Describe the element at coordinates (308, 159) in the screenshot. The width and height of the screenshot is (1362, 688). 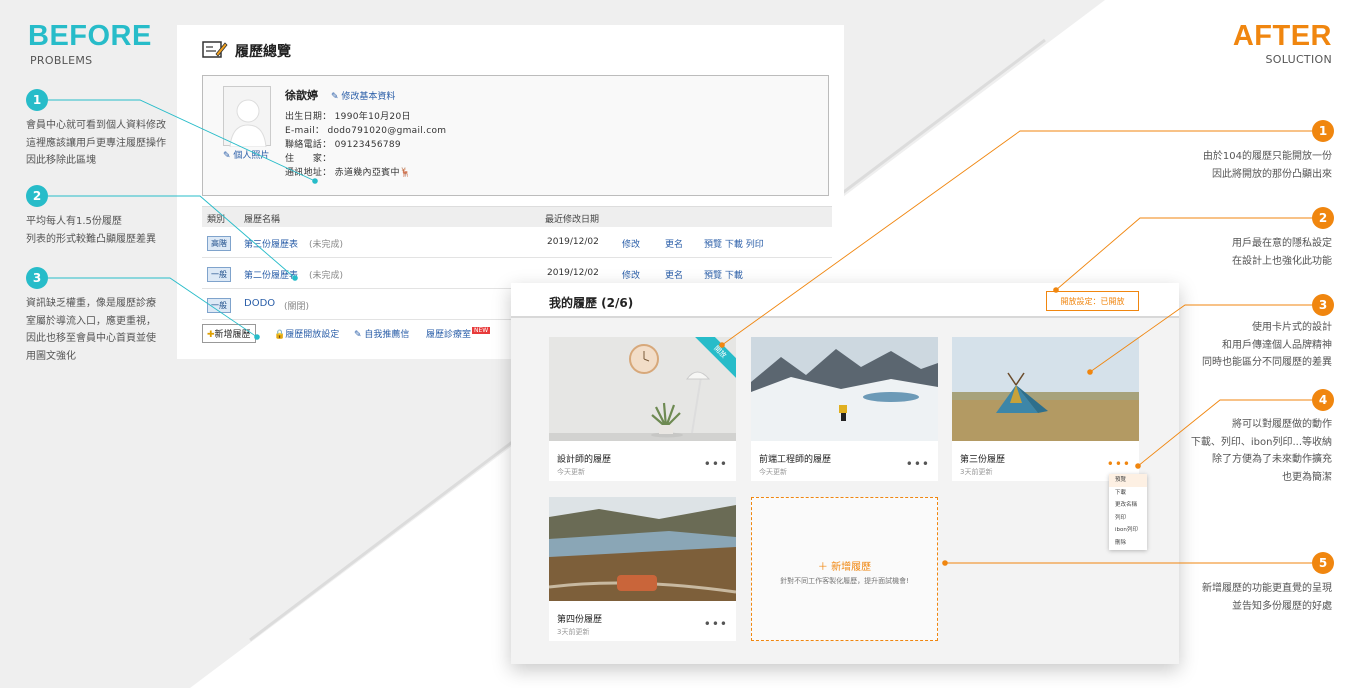
I see `profile-home: 住 家：` at that location.